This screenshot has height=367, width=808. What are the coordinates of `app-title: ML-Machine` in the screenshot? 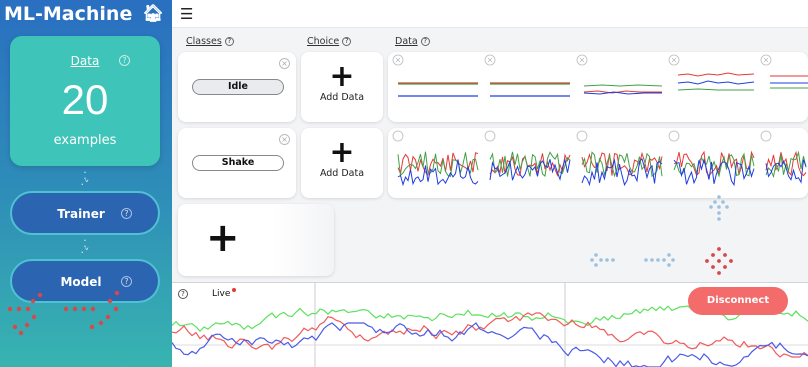 It's located at (68, 14).